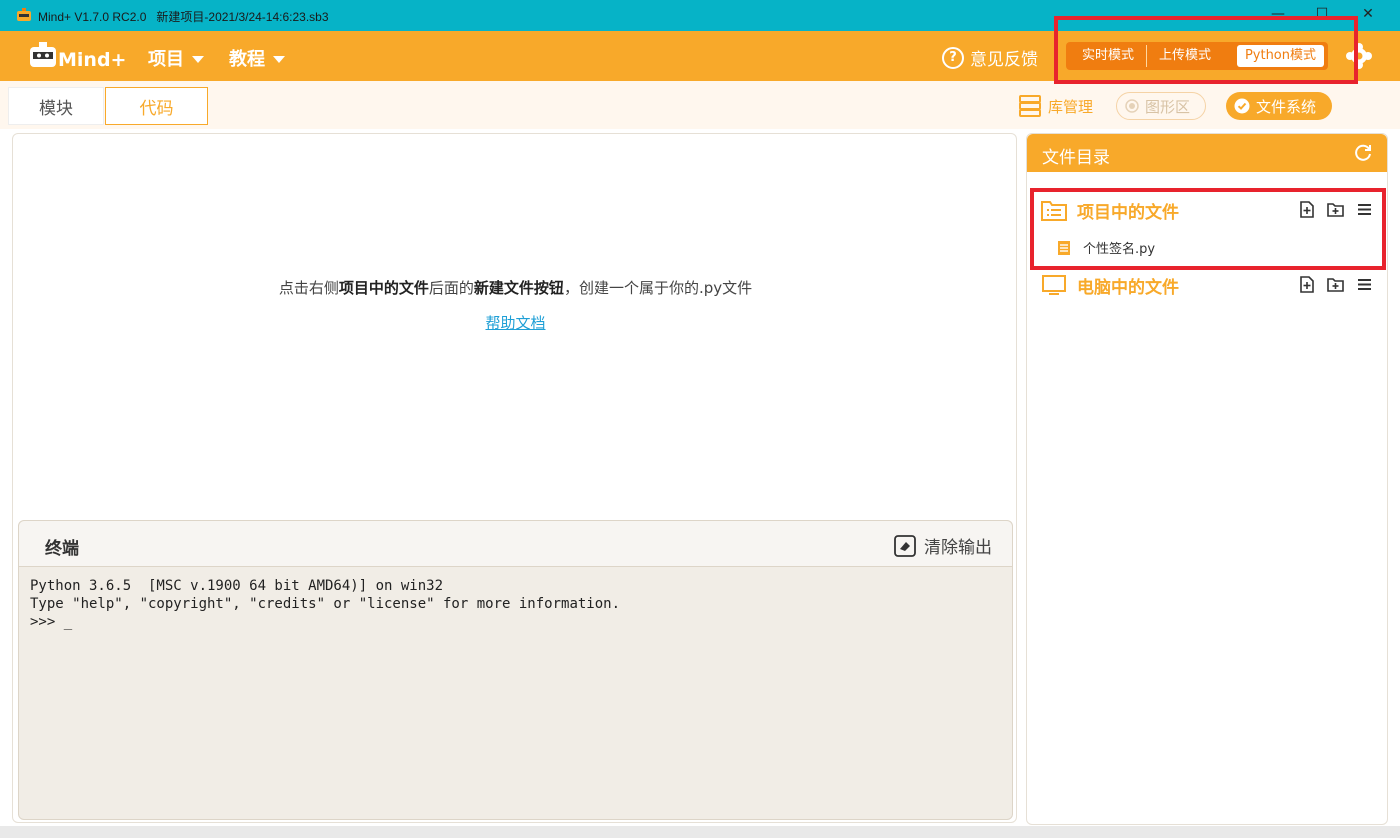 The height and width of the screenshot is (838, 1400). I want to click on hint-suffix: ，创建一个属于你的.py文件, so click(658, 288).